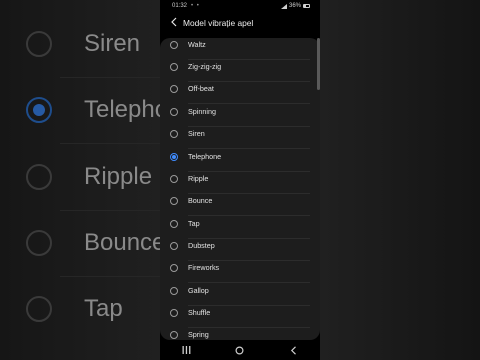 The image size is (480, 360). I want to click on option-label: Zig-zig-zig, so click(205, 66).